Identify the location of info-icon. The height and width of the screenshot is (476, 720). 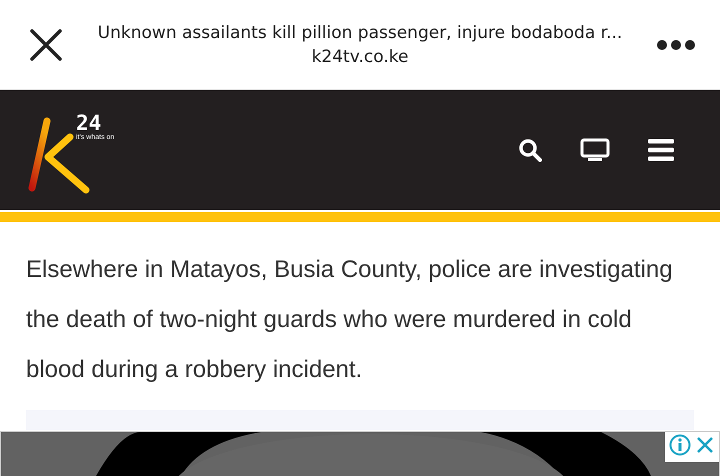
(680, 445).